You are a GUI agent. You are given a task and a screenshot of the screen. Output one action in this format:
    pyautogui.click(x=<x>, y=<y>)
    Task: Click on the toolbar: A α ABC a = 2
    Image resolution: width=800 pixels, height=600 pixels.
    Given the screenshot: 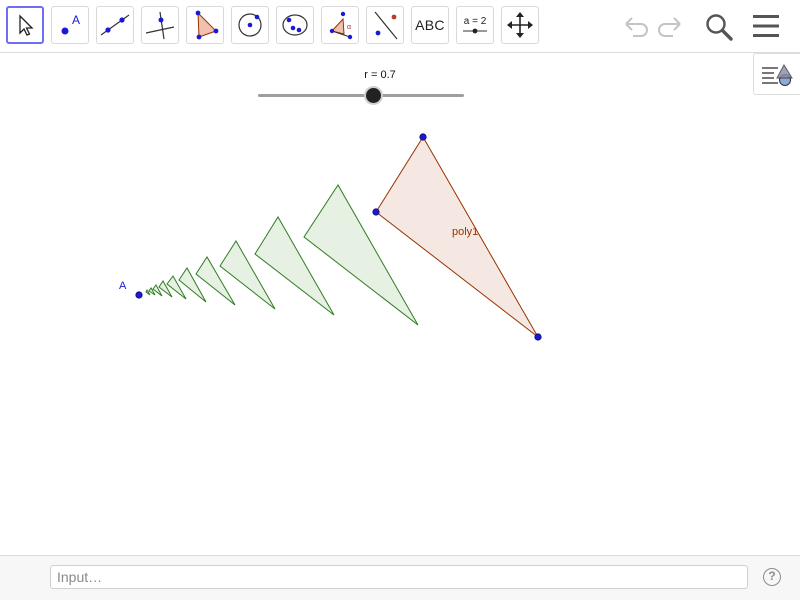 What is the action you would take?
    pyautogui.click(x=400, y=26)
    